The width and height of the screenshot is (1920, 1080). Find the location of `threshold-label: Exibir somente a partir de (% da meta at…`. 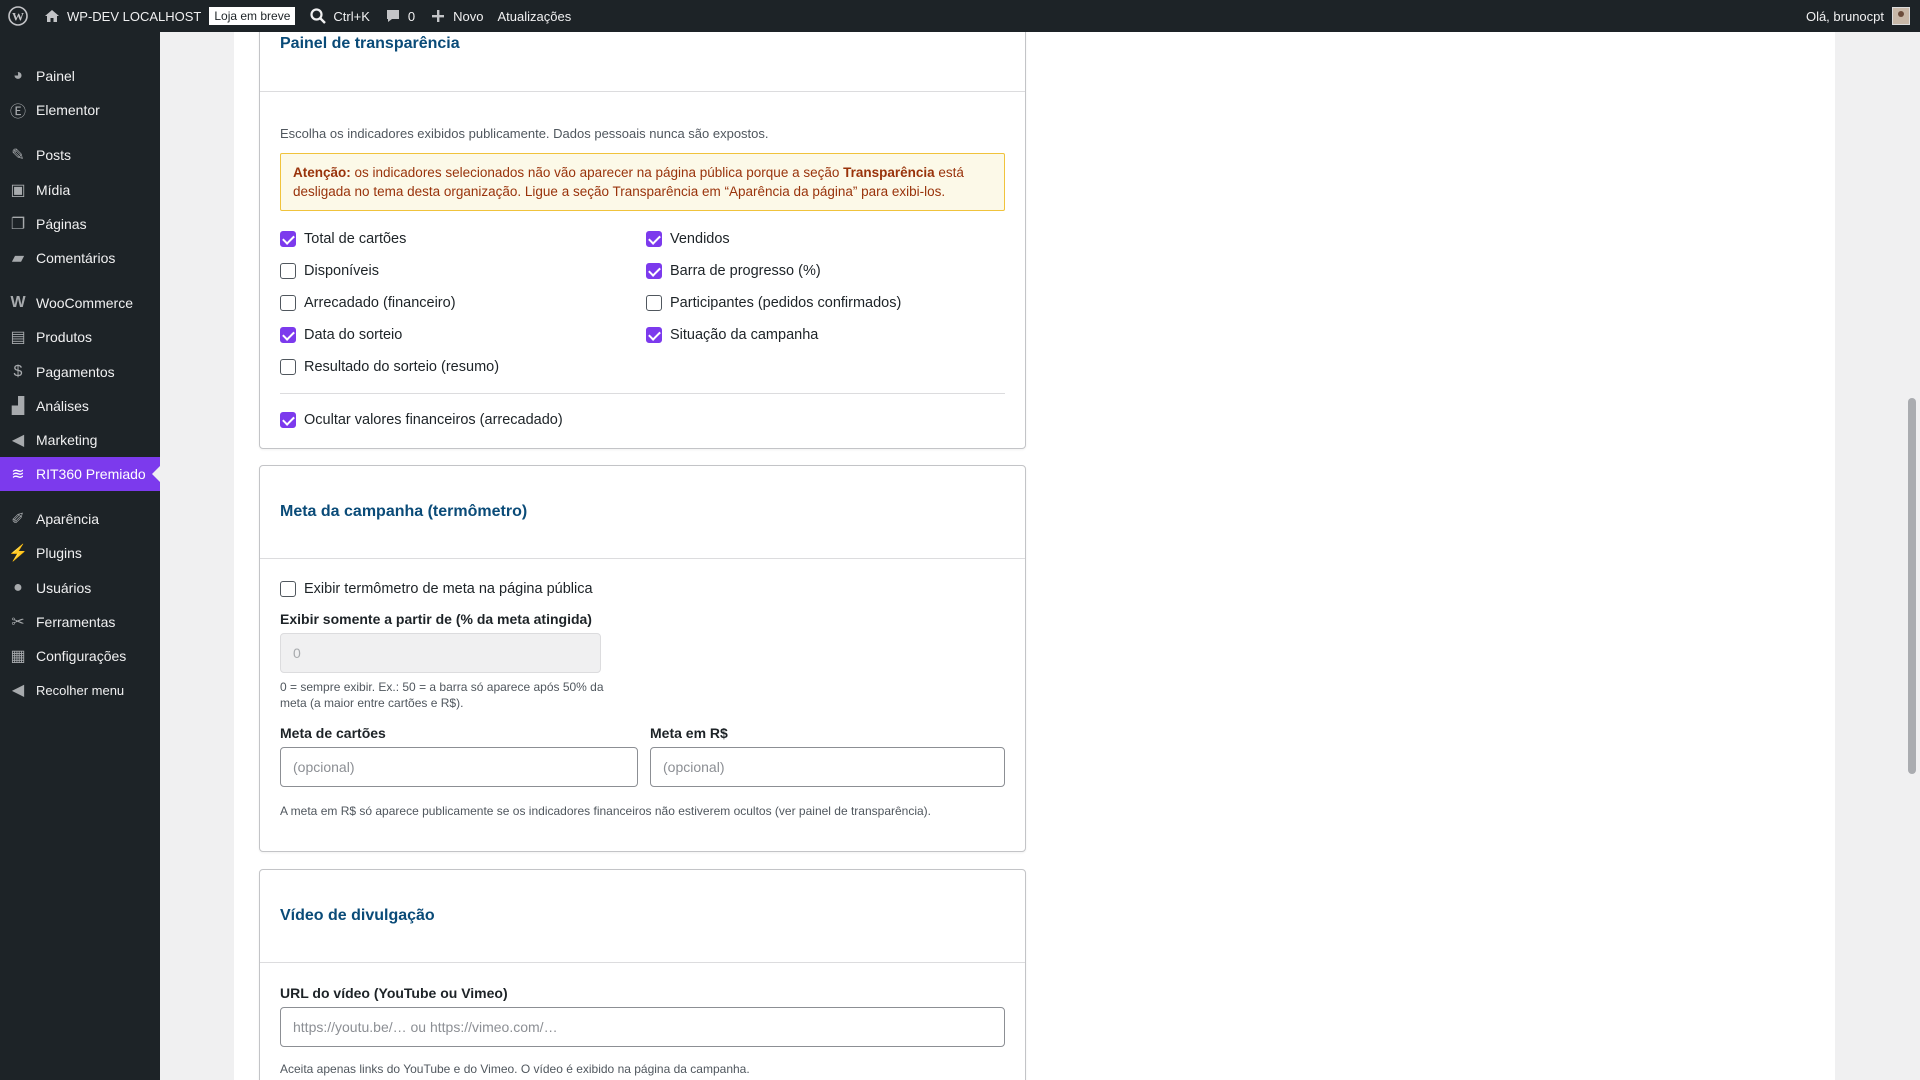

threshold-label: Exibir somente a partir de (% da meta at… is located at coordinates (436, 619).